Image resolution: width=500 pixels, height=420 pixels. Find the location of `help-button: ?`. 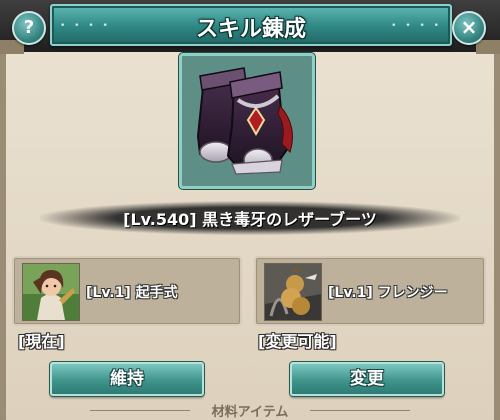

help-button: ? is located at coordinates (29, 28).